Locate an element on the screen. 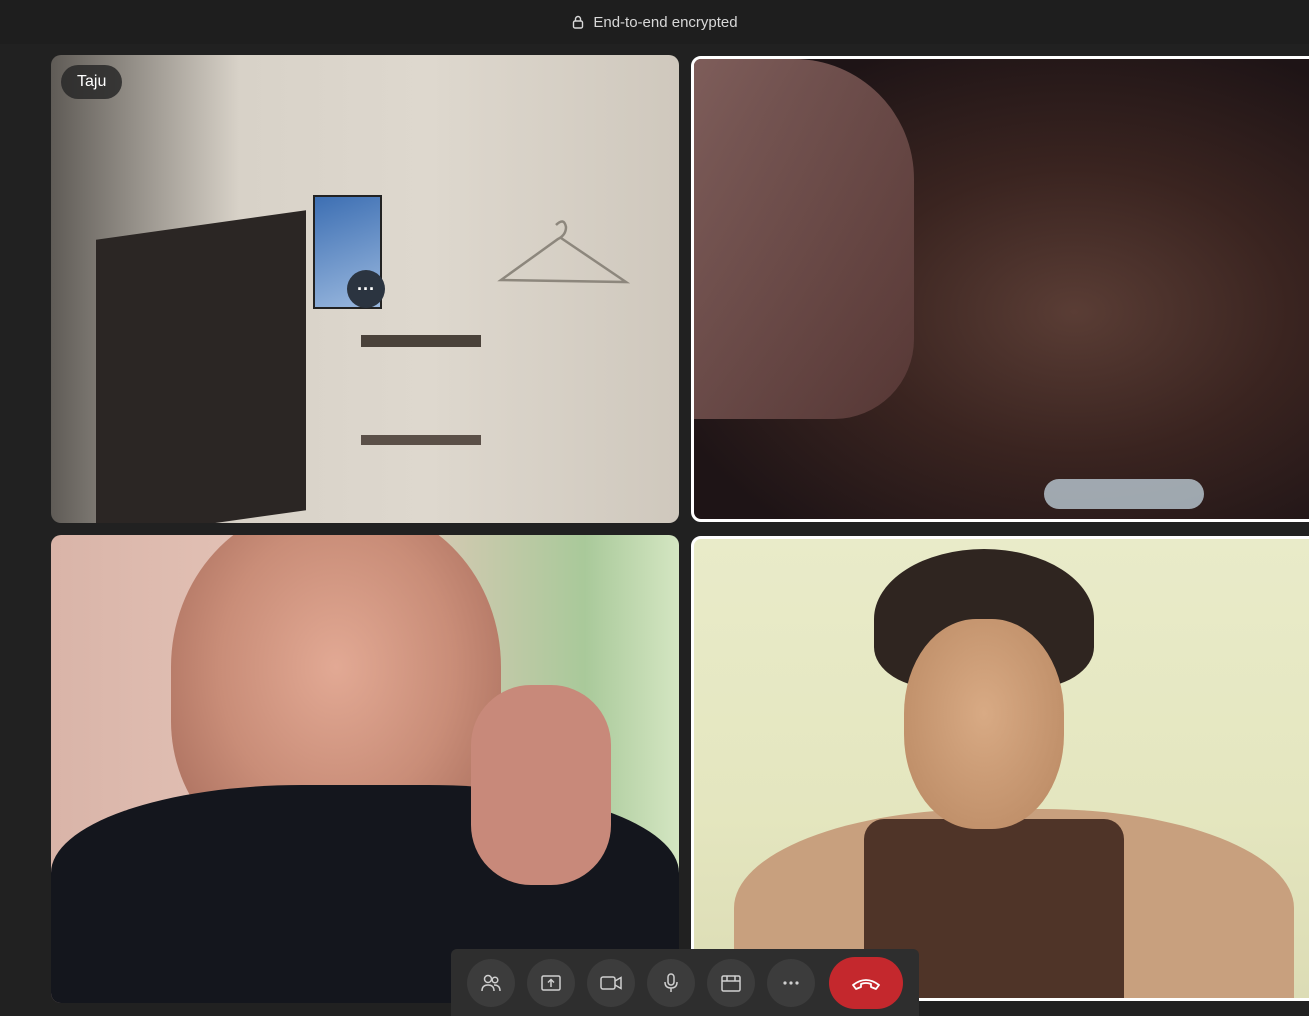 The height and width of the screenshot is (1016, 1309). layout-button is located at coordinates (731, 982).